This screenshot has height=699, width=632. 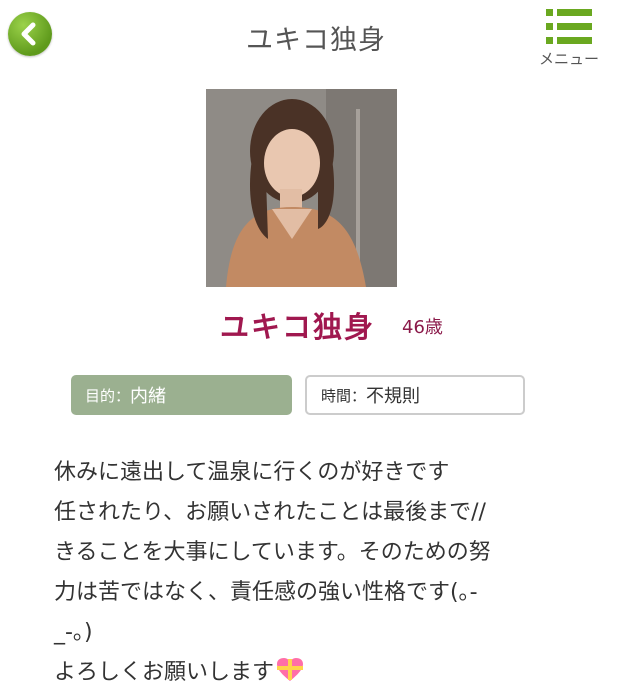 What do you see at coordinates (164, 672) in the screenshot?
I see `bio-line-text: よろしくお願いします` at bounding box center [164, 672].